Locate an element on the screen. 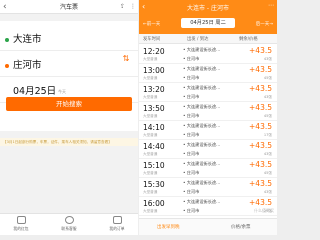 This screenshot has height=240, width=320. schedule-row: 15:30 大型普通 • 大连建设街长途... • 庄河市 +43.5 43张 is located at coordinates (208, 187).